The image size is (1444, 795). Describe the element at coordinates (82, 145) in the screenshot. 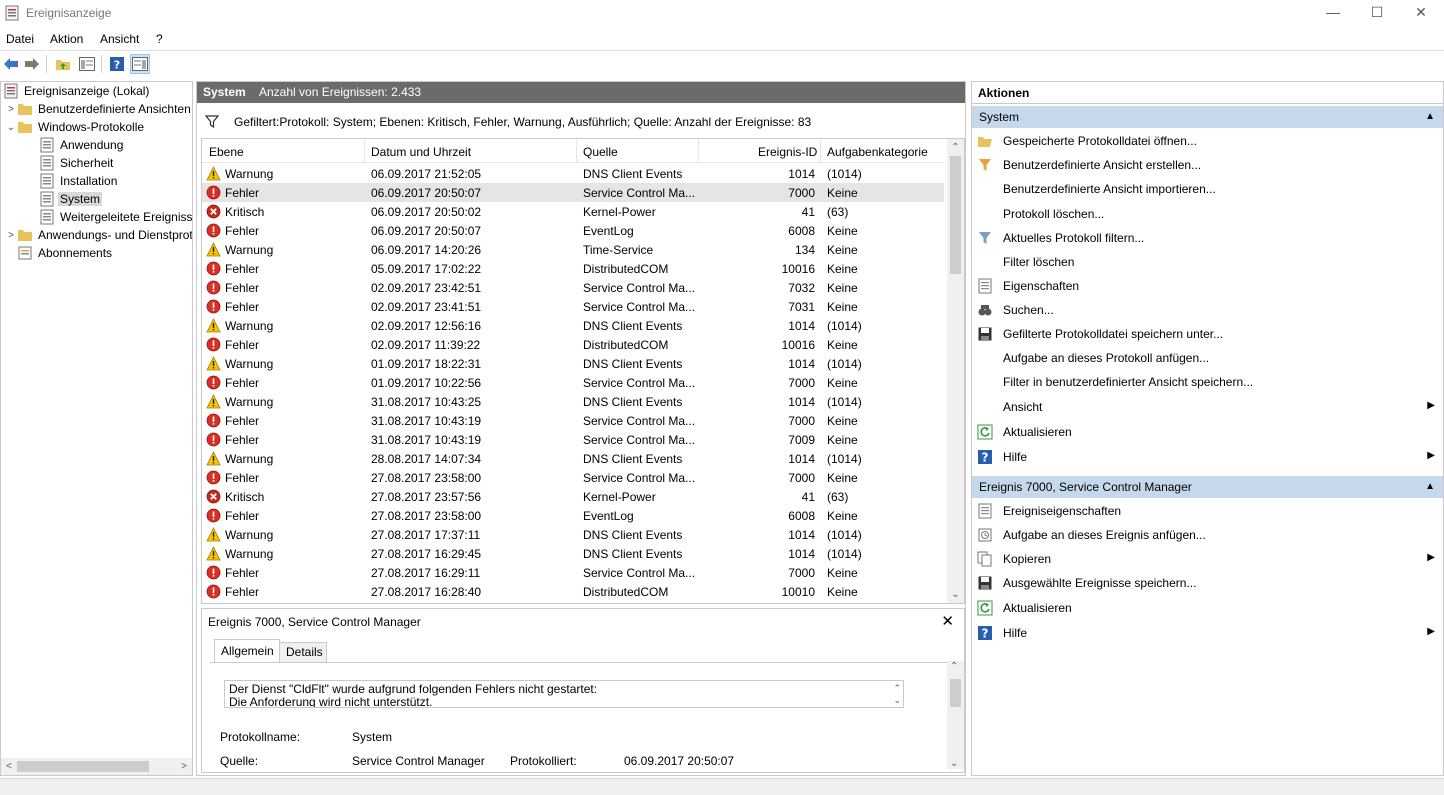

I see `tree-item-anwendung: Anwendung` at that location.